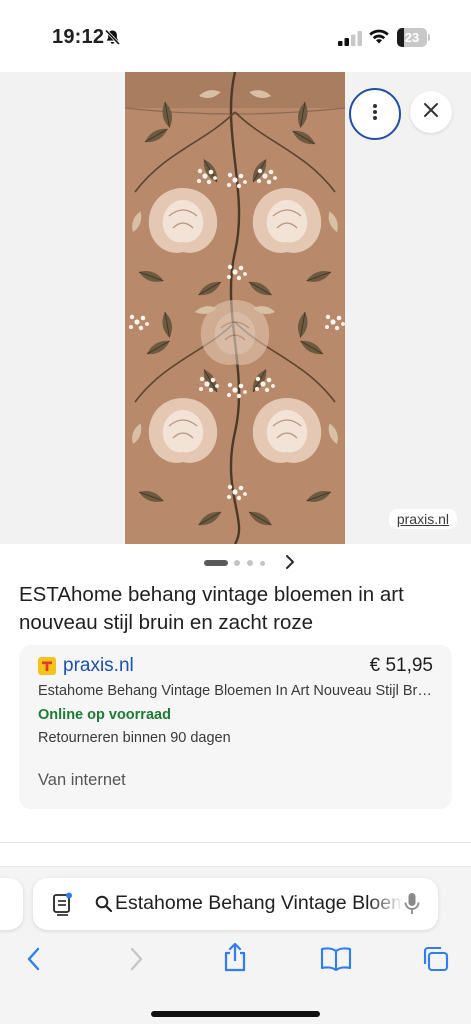  What do you see at coordinates (336, 961) in the screenshot?
I see `bookmarks-icon` at bounding box center [336, 961].